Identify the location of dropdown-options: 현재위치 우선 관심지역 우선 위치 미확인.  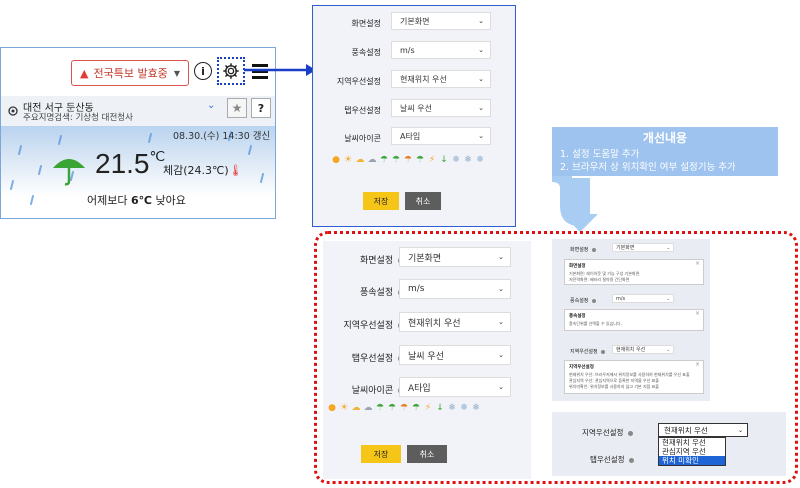
(692, 451).